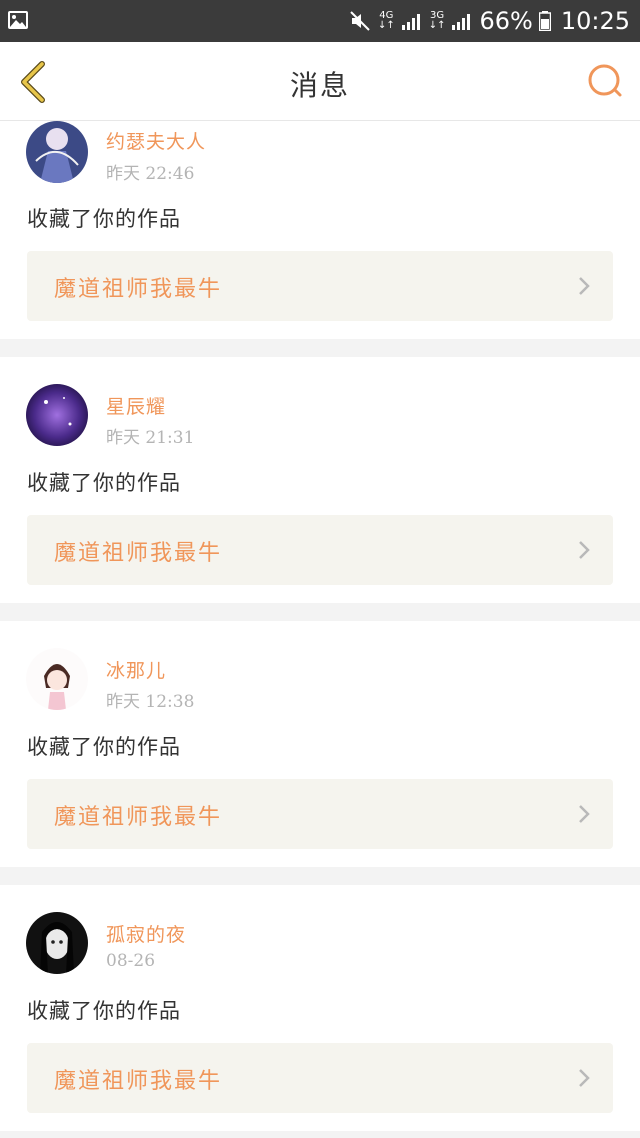 The image size is (640, 1138). I want to click on mute-icon, so click(360, 21).